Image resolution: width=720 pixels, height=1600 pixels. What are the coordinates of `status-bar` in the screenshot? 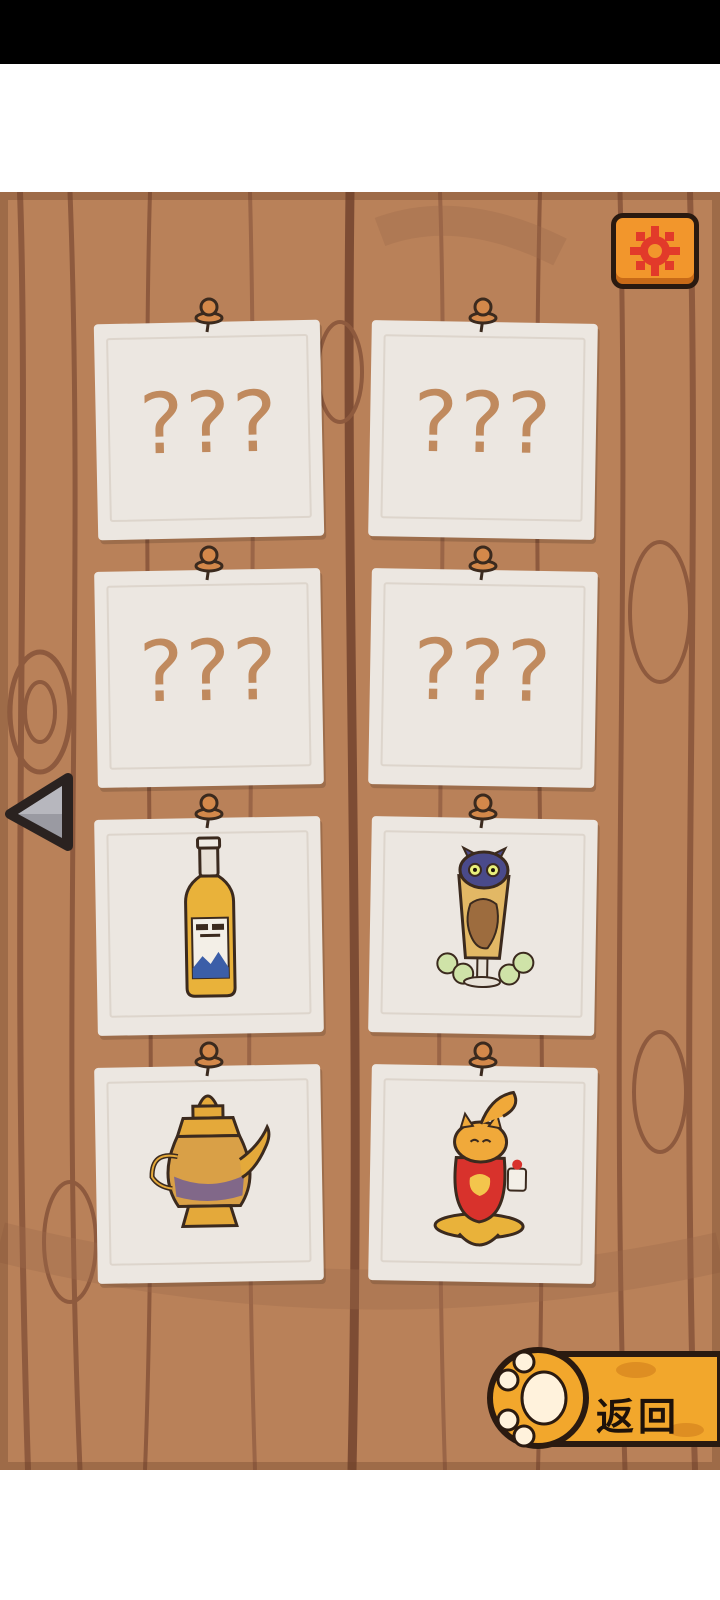 It's located at (360, 32).